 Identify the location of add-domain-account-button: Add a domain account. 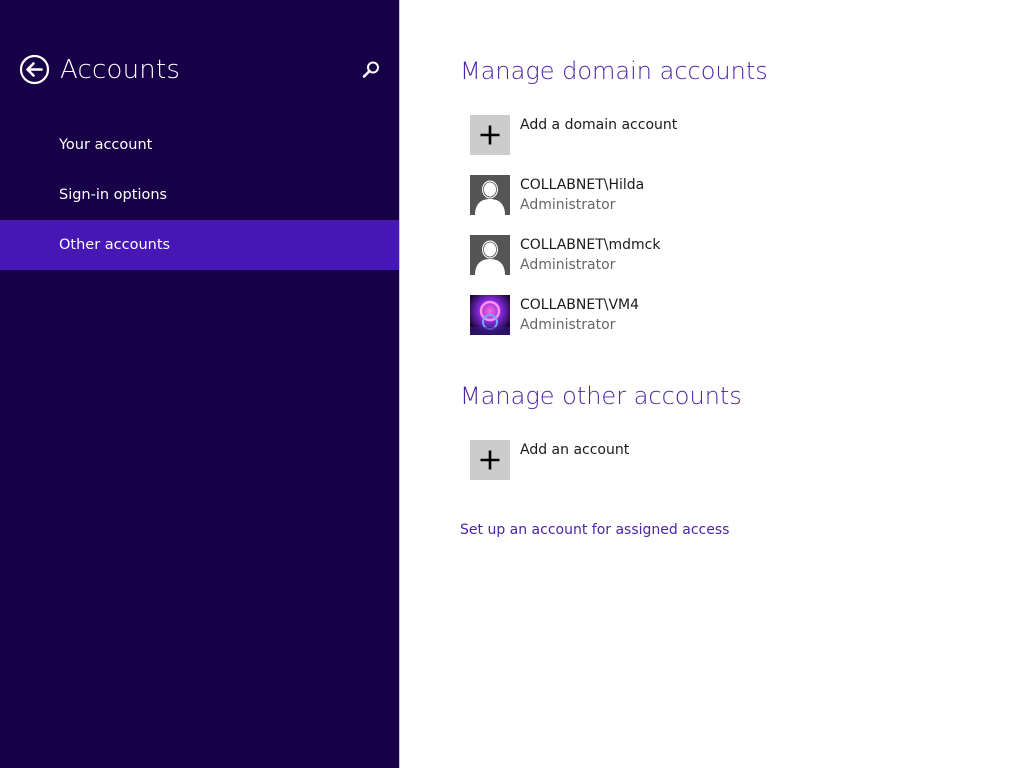
(720, 137).